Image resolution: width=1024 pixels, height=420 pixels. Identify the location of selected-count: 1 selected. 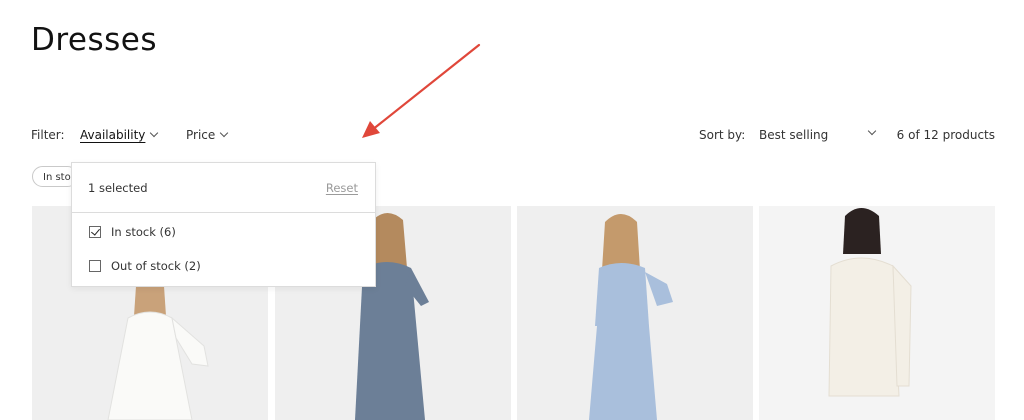
(118, 188).